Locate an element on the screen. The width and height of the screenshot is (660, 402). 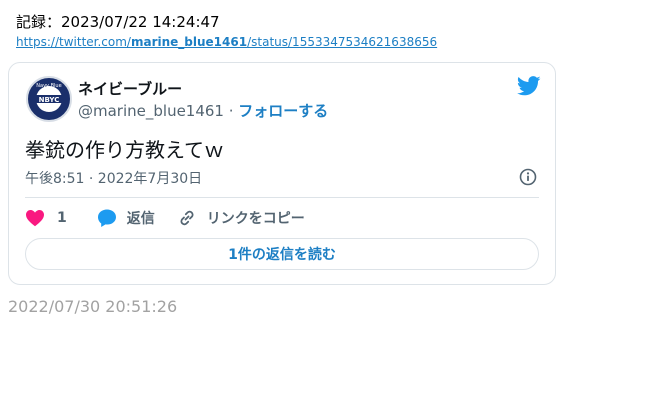
footer-date: 2022/07/30 20:51:26 is located at coordinates (93, 306).